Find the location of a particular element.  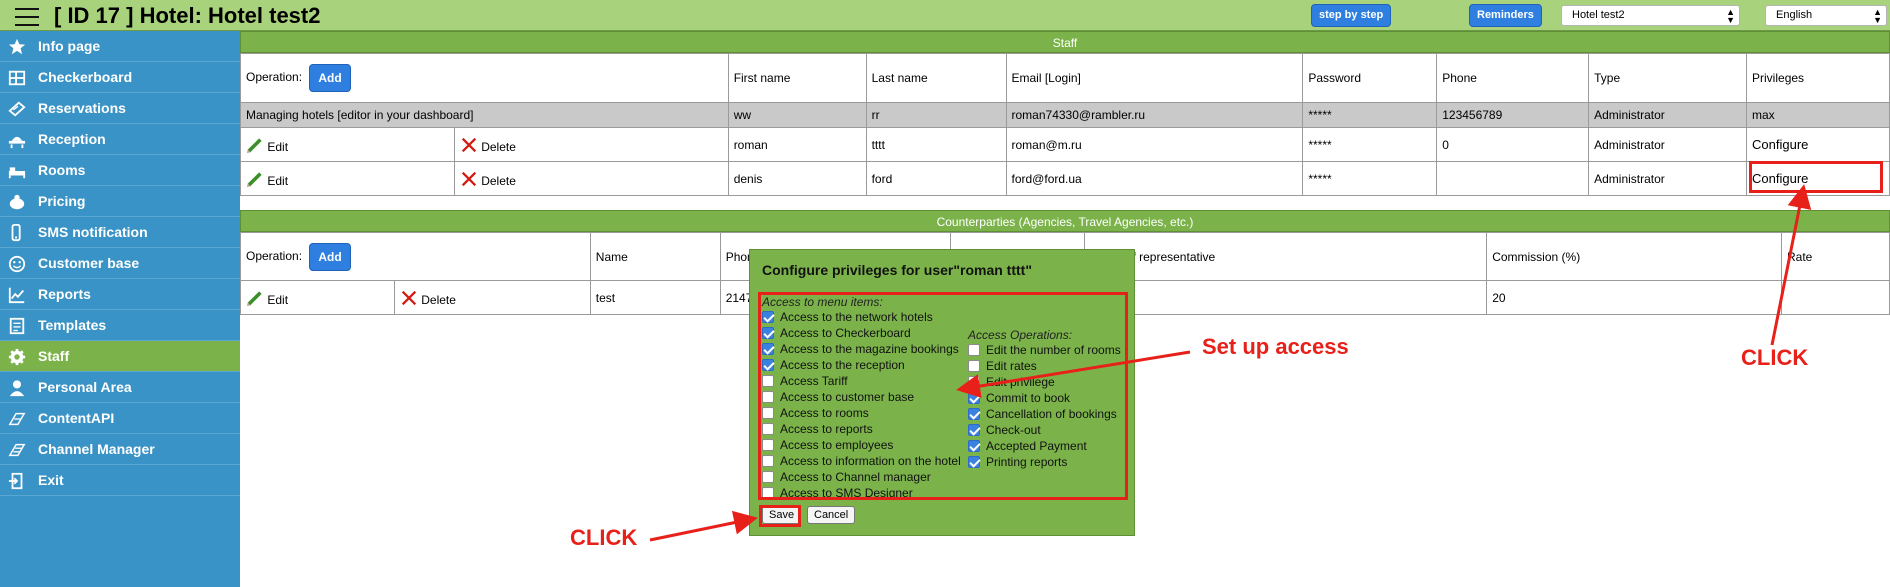

click-save-annotation: CLICK is located at coordinates (604, 537).